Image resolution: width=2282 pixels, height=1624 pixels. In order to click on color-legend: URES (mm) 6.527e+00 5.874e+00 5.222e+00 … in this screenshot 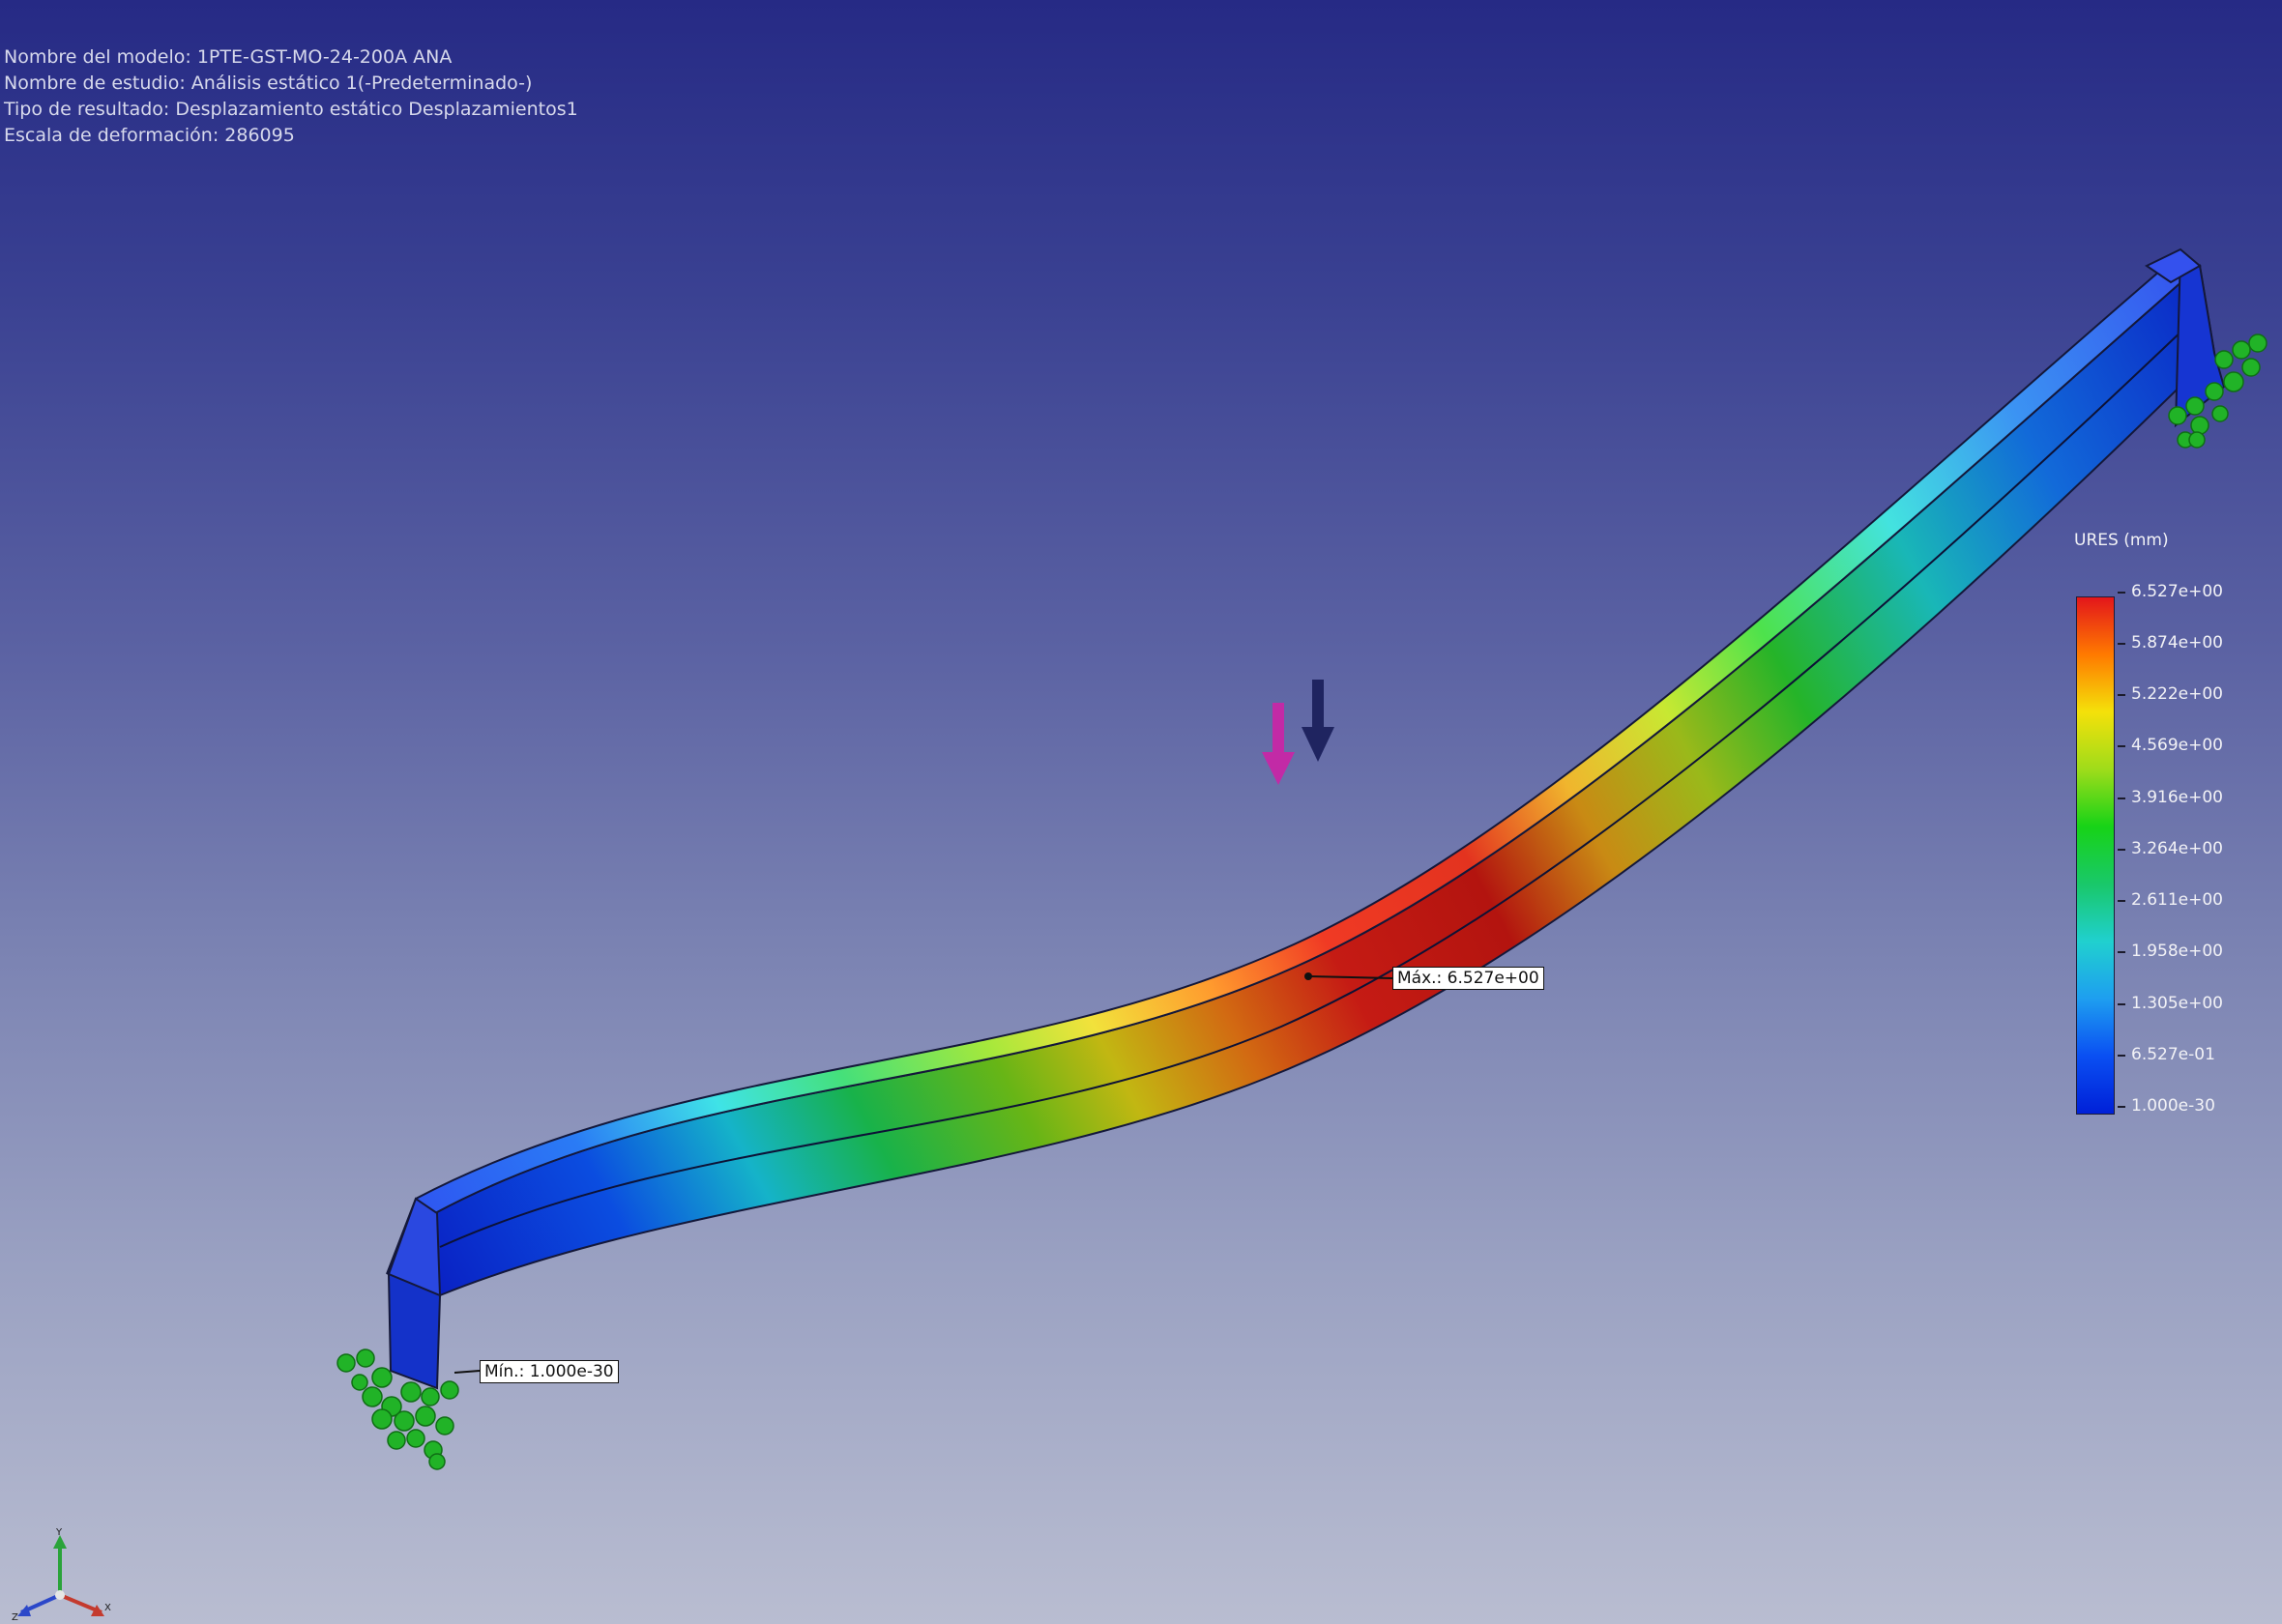, I will do `click(2166, 827)`.